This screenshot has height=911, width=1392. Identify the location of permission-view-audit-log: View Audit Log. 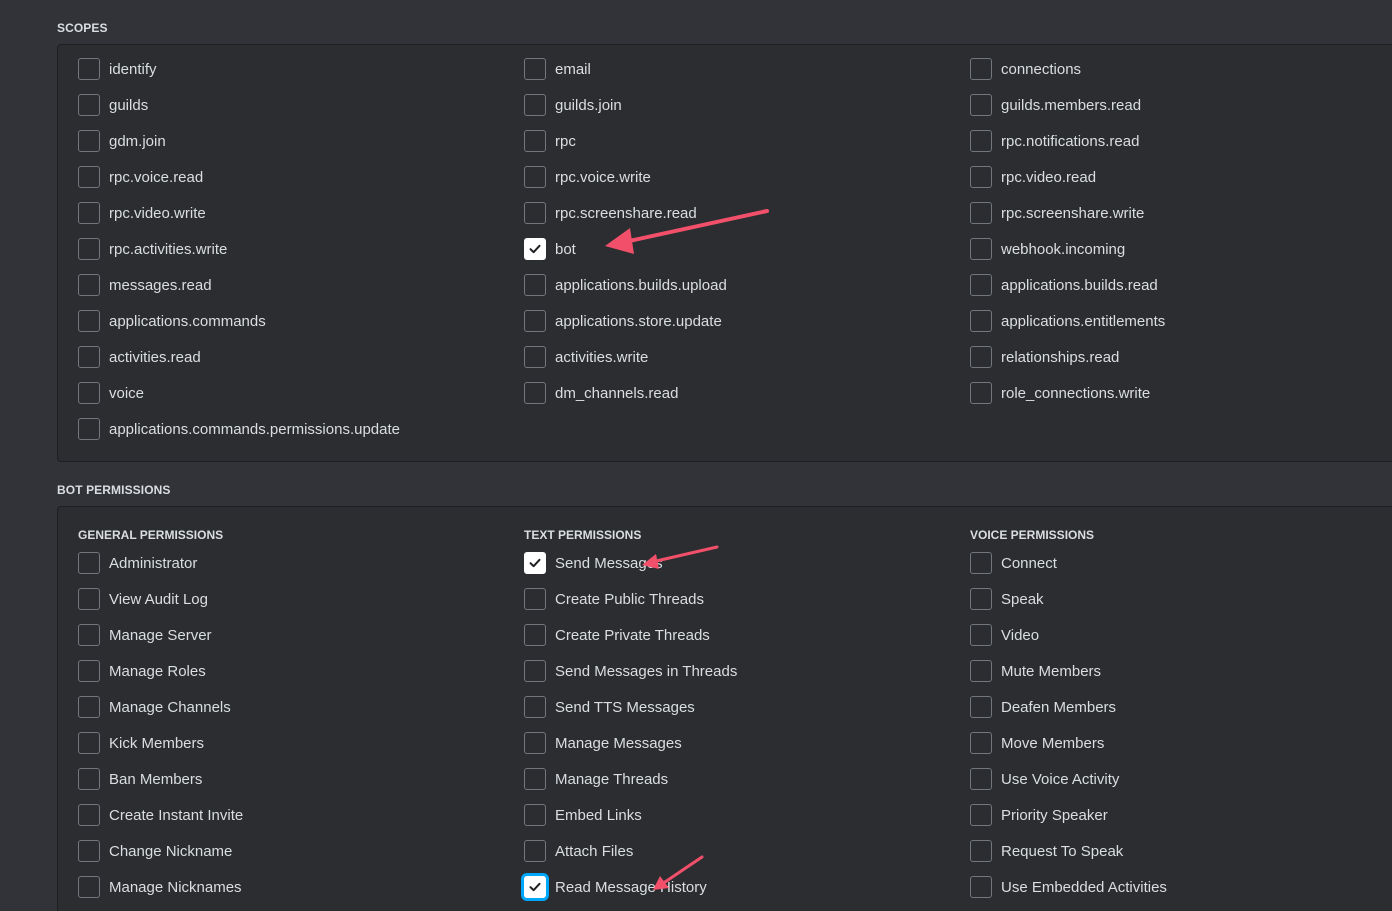
(143, 599).